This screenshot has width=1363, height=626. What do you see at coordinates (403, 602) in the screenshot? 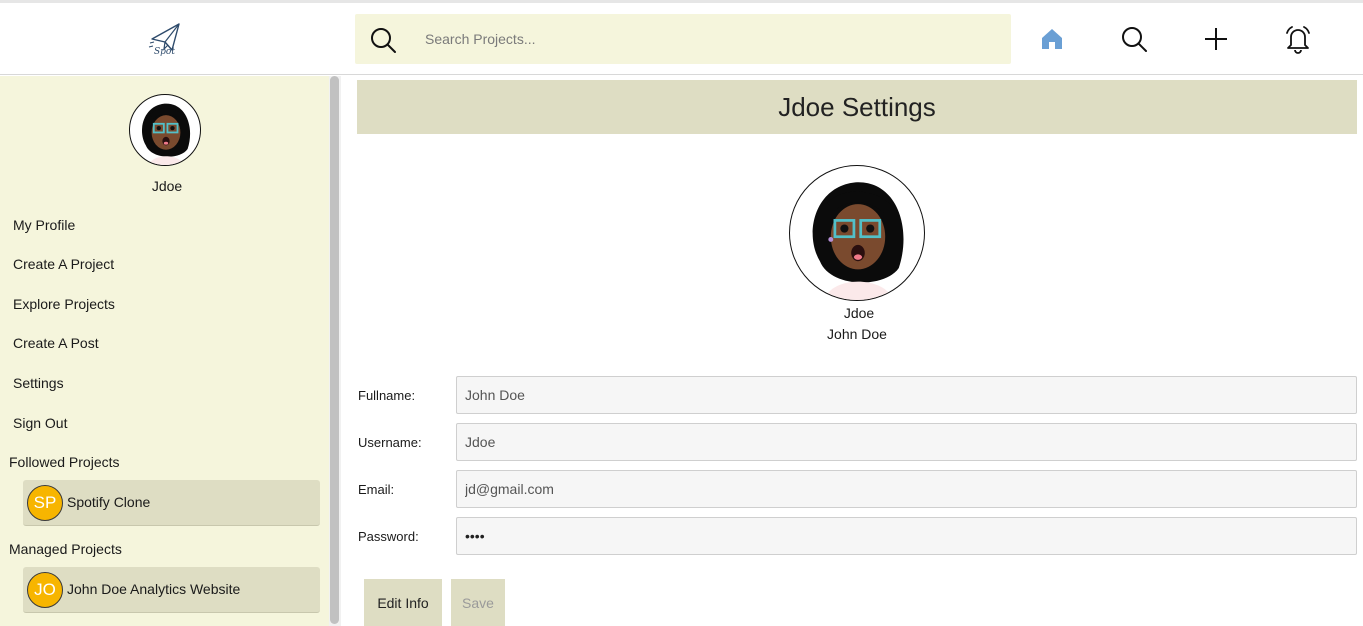
I see `edit-info-button: Edit Info` at bounding box center [403, 602].